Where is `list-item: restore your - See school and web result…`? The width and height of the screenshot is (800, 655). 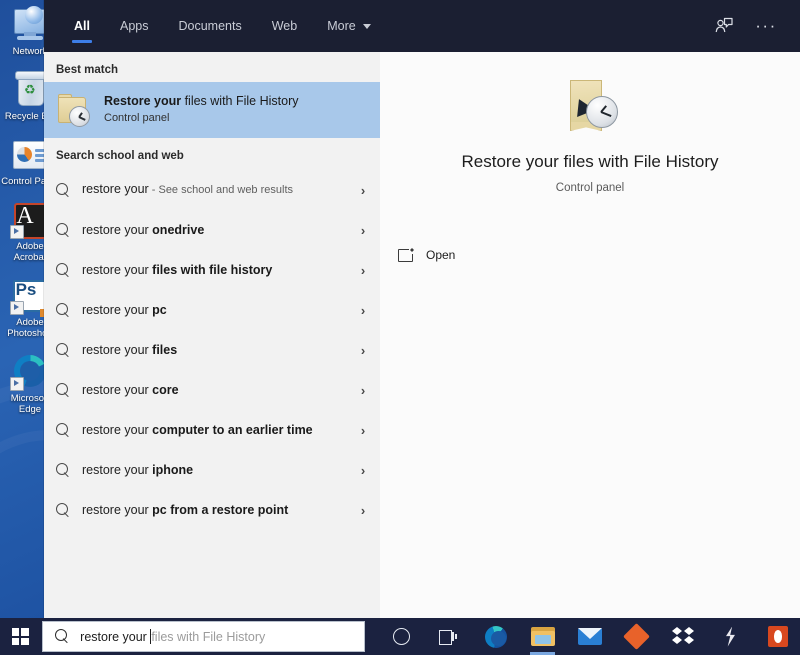
list-item: restore your - See school and web result… is located at coordinates (212, 190).